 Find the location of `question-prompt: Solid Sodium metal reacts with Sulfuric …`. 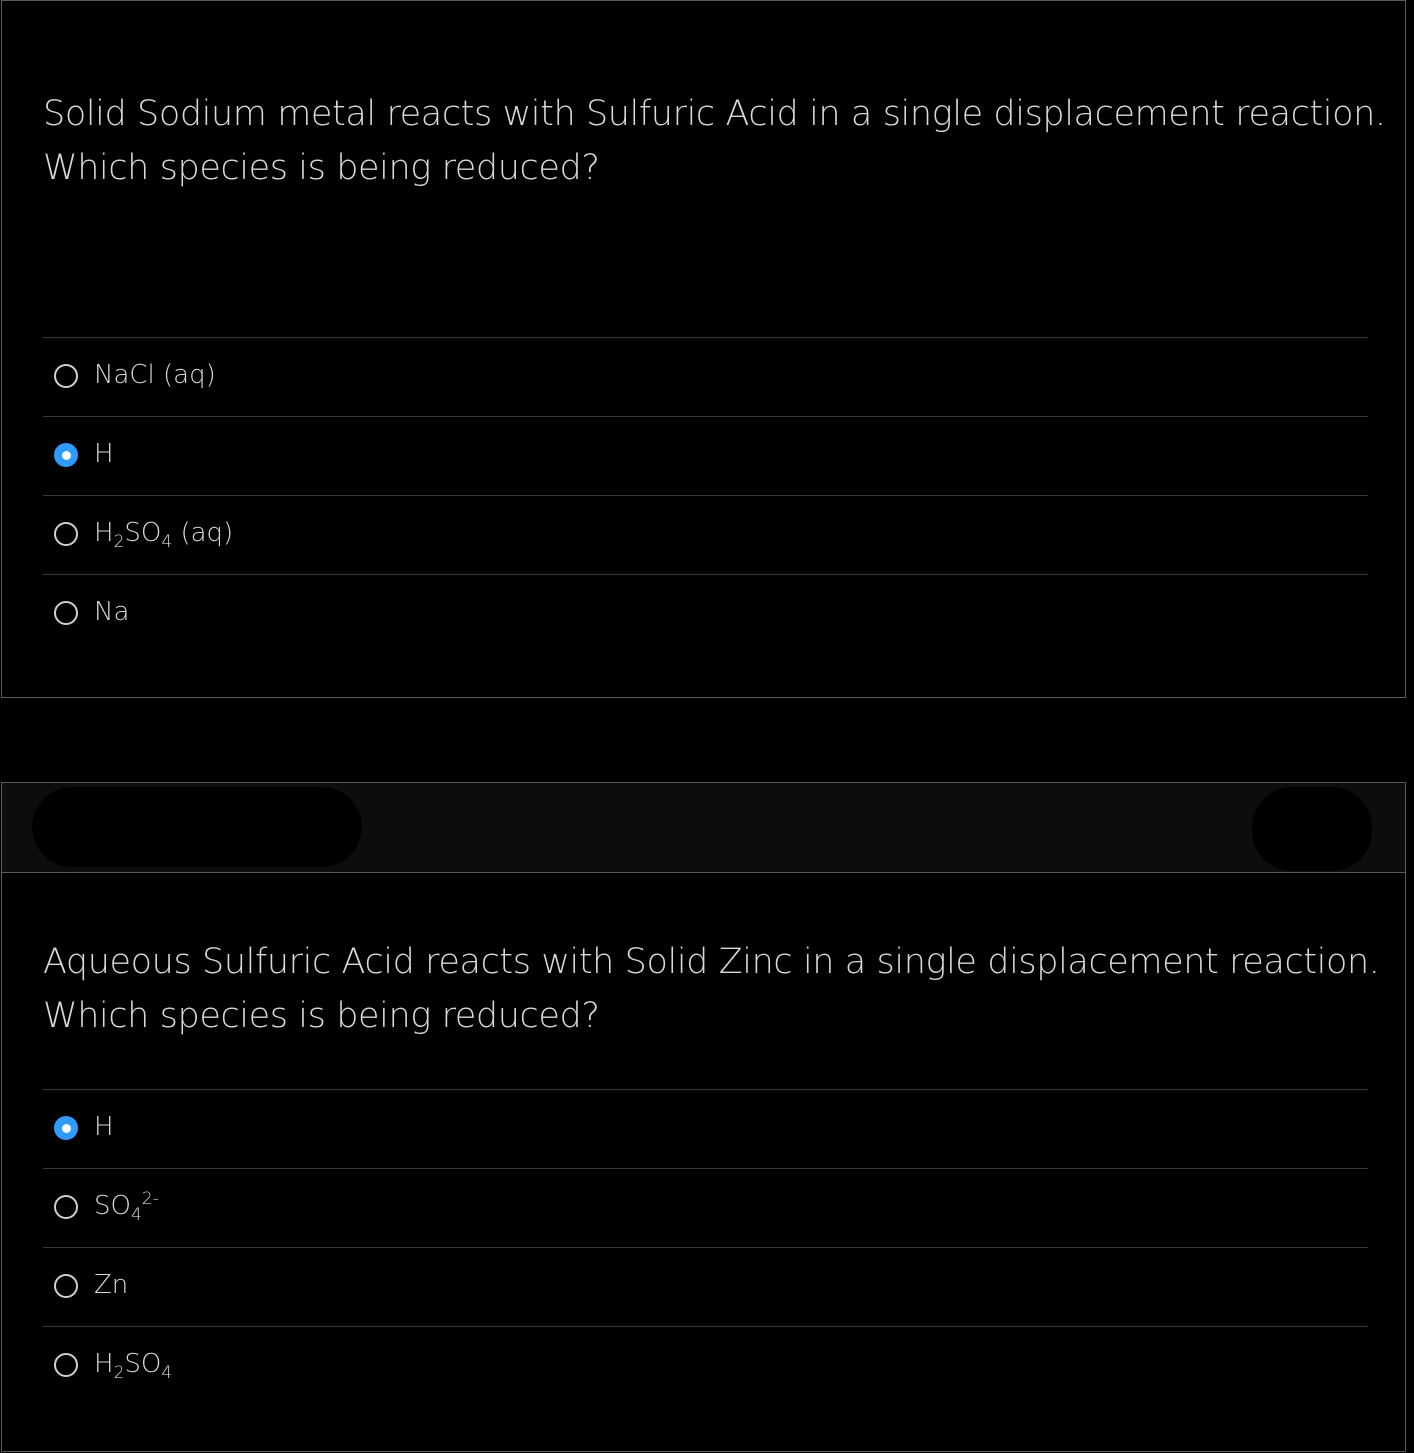

question-prompt: Solid Sodium metal reacts with Sulfuric … is located at coordinates (714, 141).